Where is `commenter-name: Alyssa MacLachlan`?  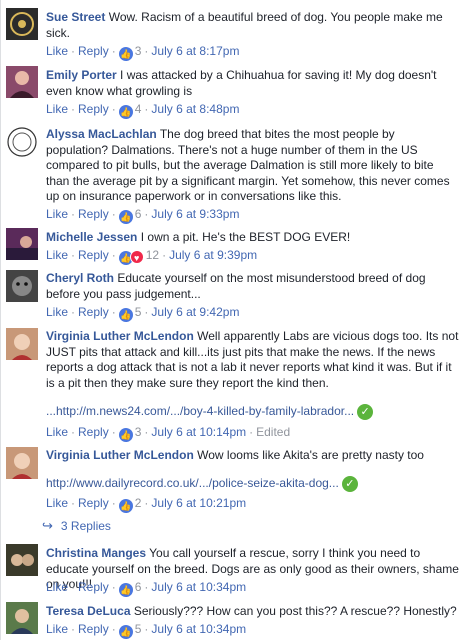 commenter-name: Alyssa MacLachlan is located at coordinates (101, 134).